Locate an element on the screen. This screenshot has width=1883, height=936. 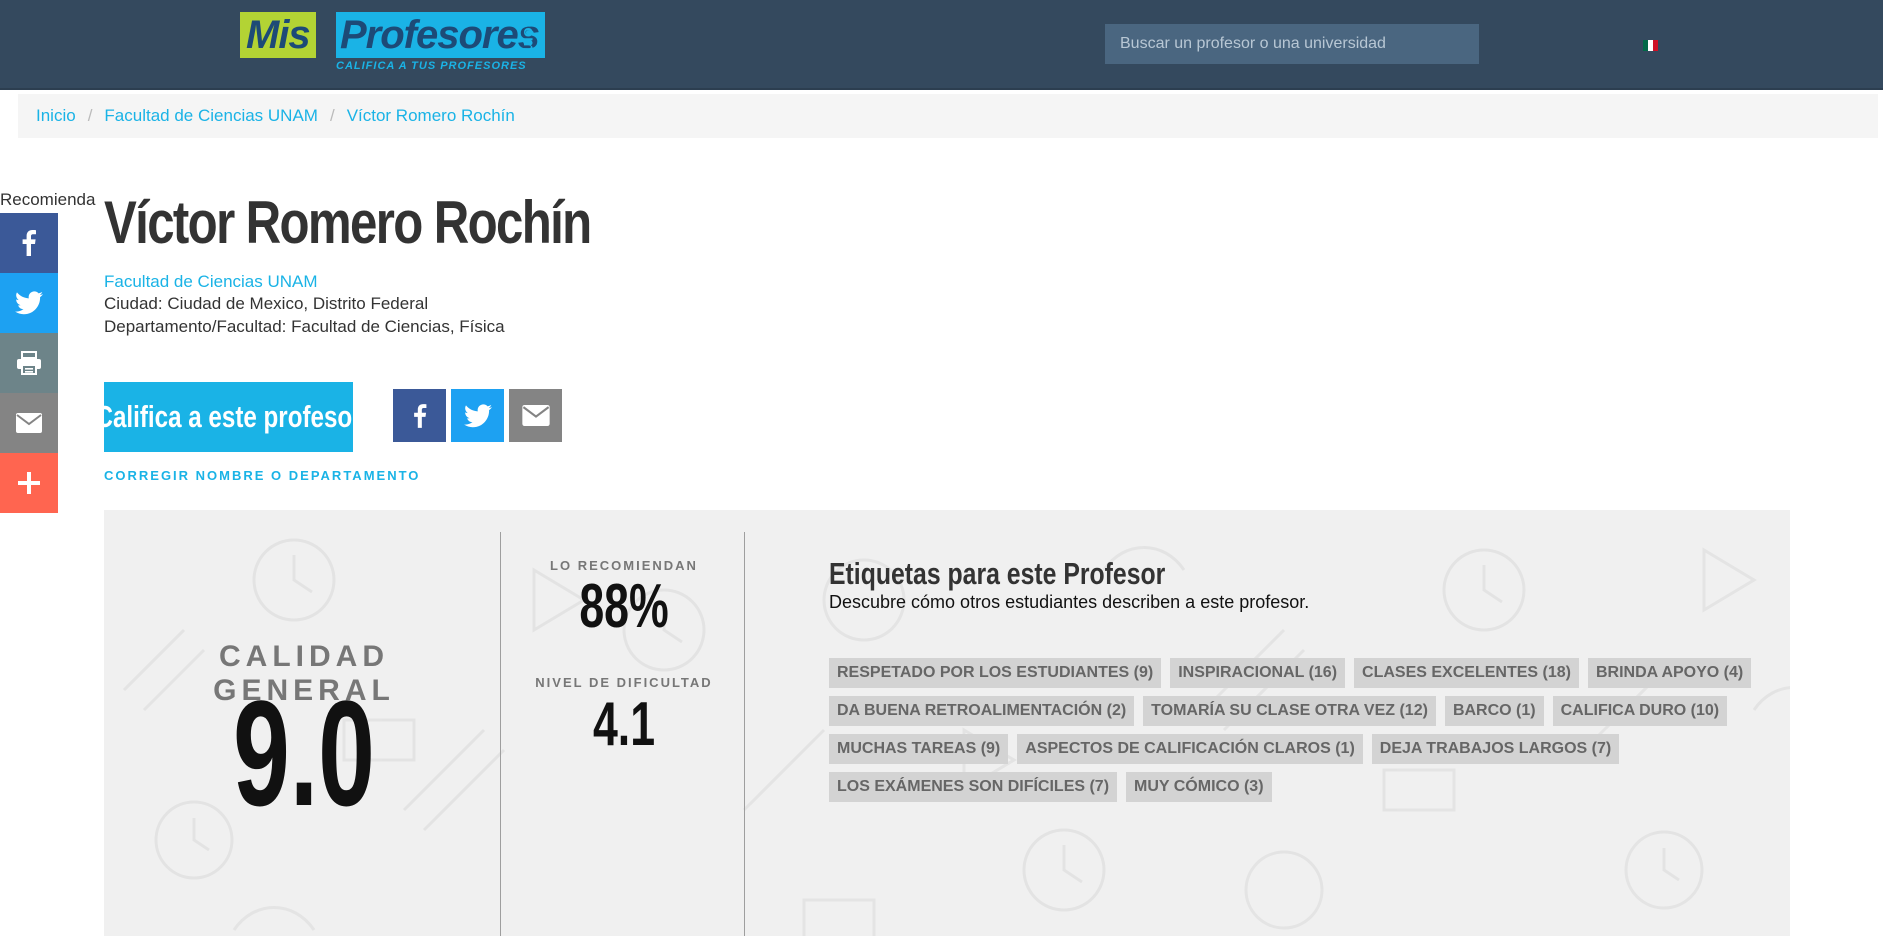
tag-pill: DEJA TRABAJOS LARGOS (7) is located at coordinates (1495, 749).